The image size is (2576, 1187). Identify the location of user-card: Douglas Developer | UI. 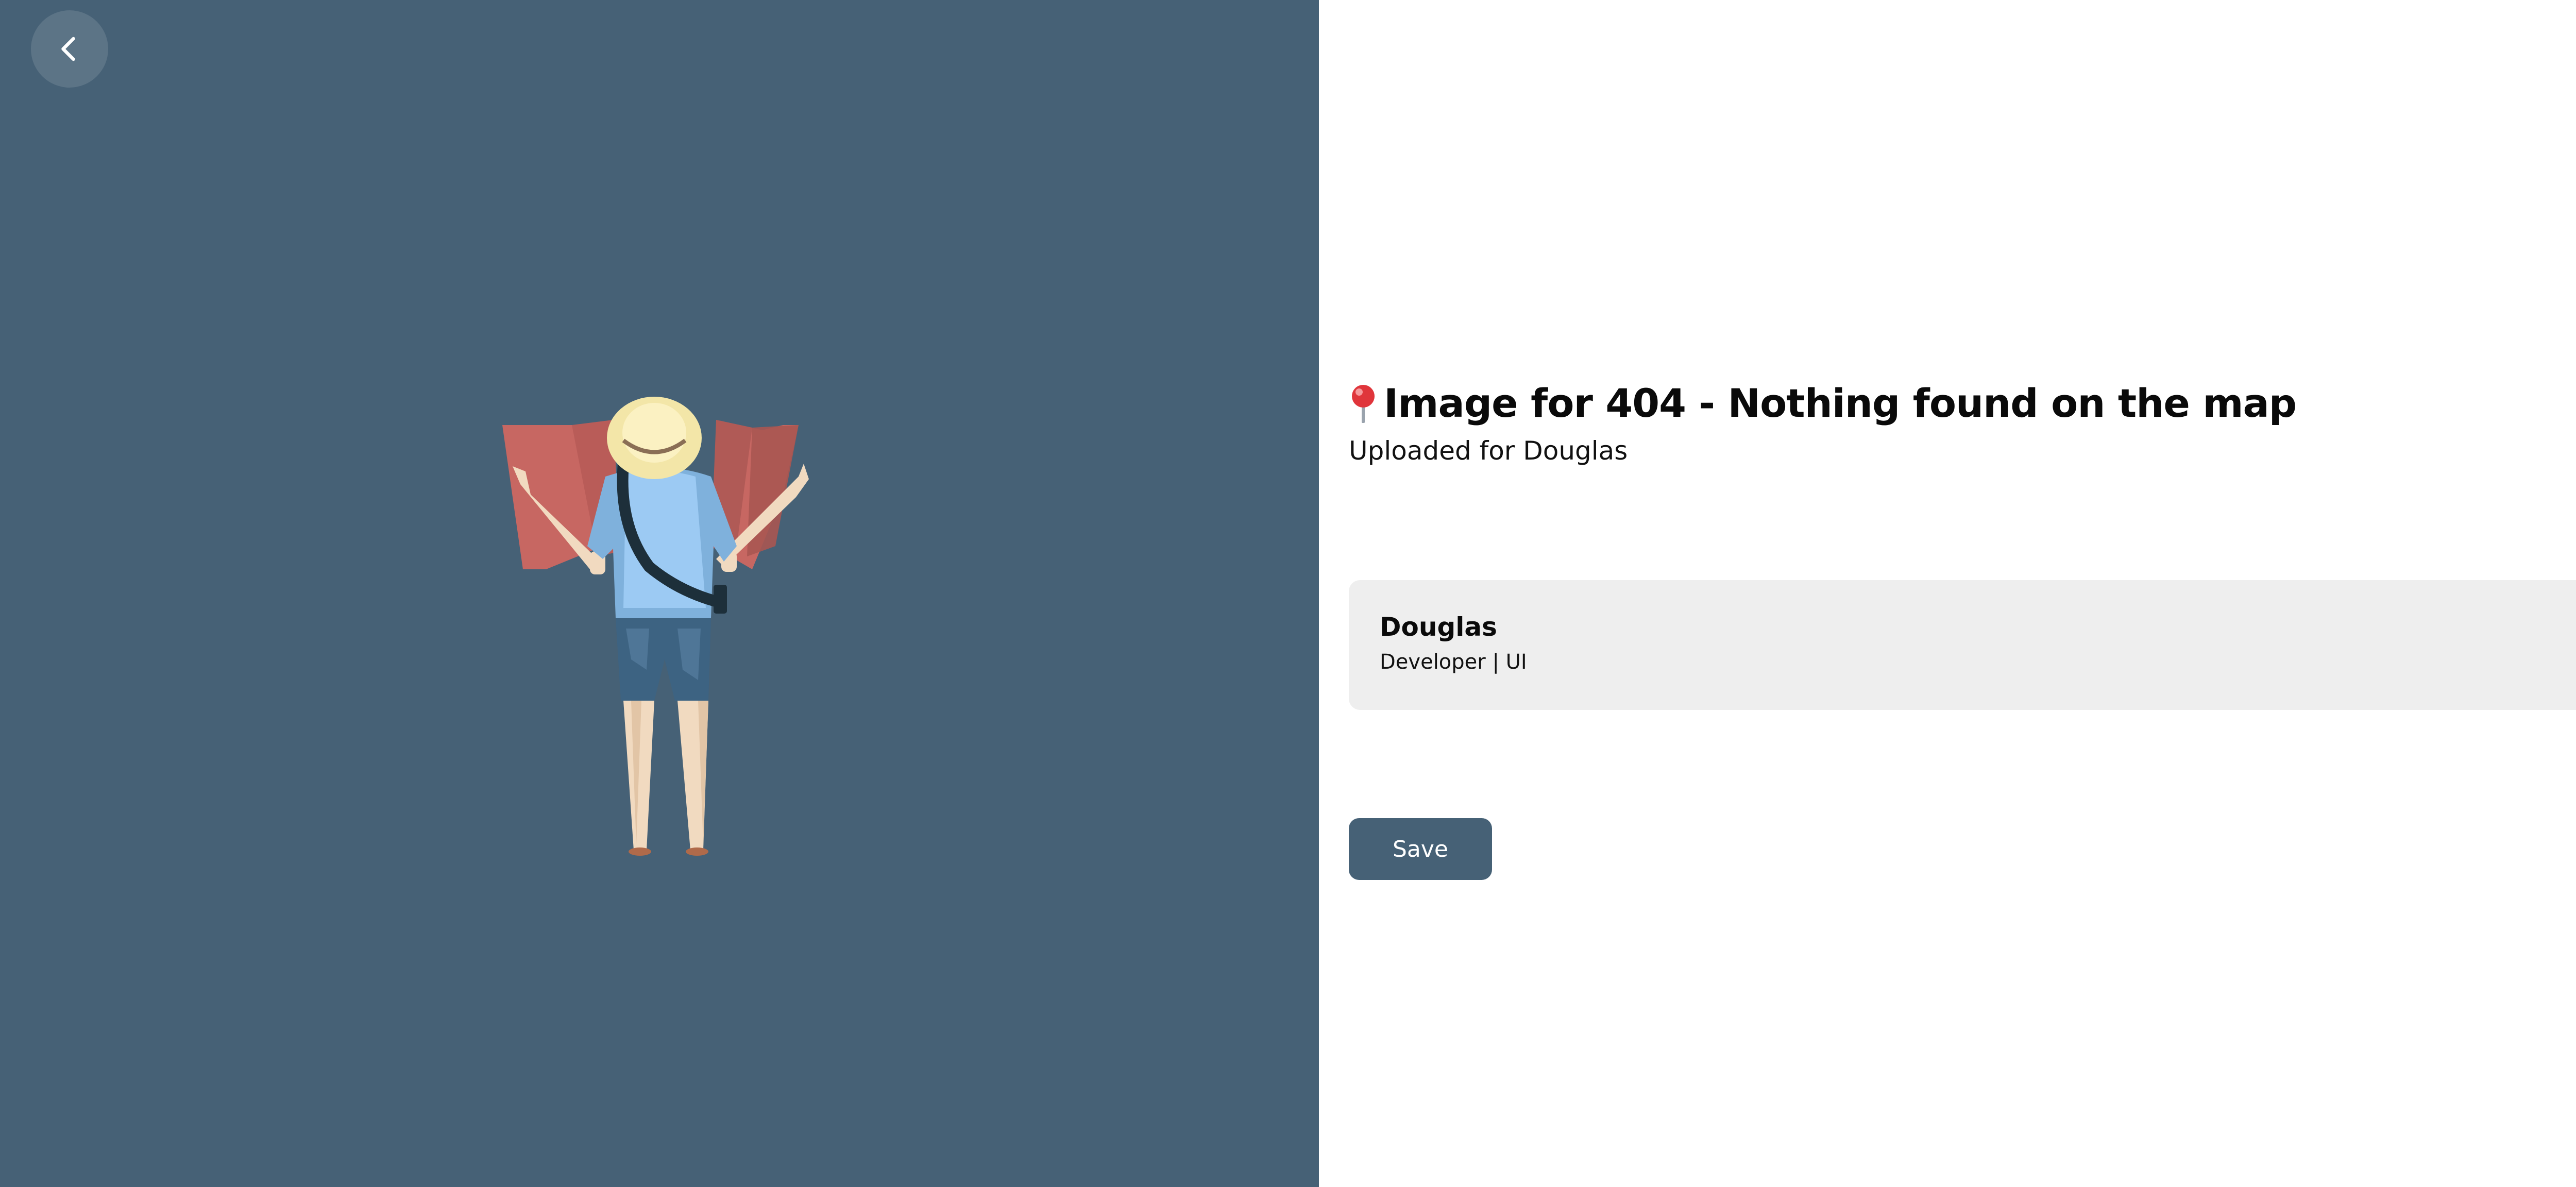
(1963, 645).